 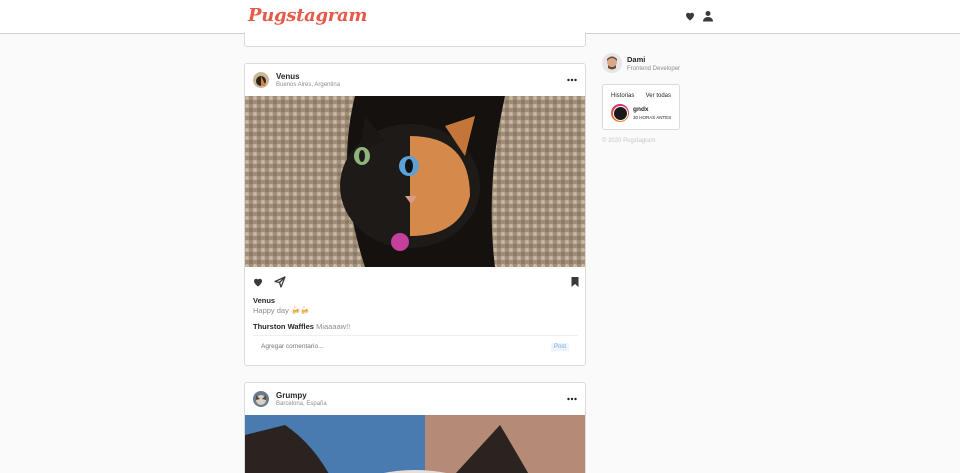 I want to click on stories-panel: Historias Ver todas gndx 30 HORAS ANTES, so click(x=641, y=107).